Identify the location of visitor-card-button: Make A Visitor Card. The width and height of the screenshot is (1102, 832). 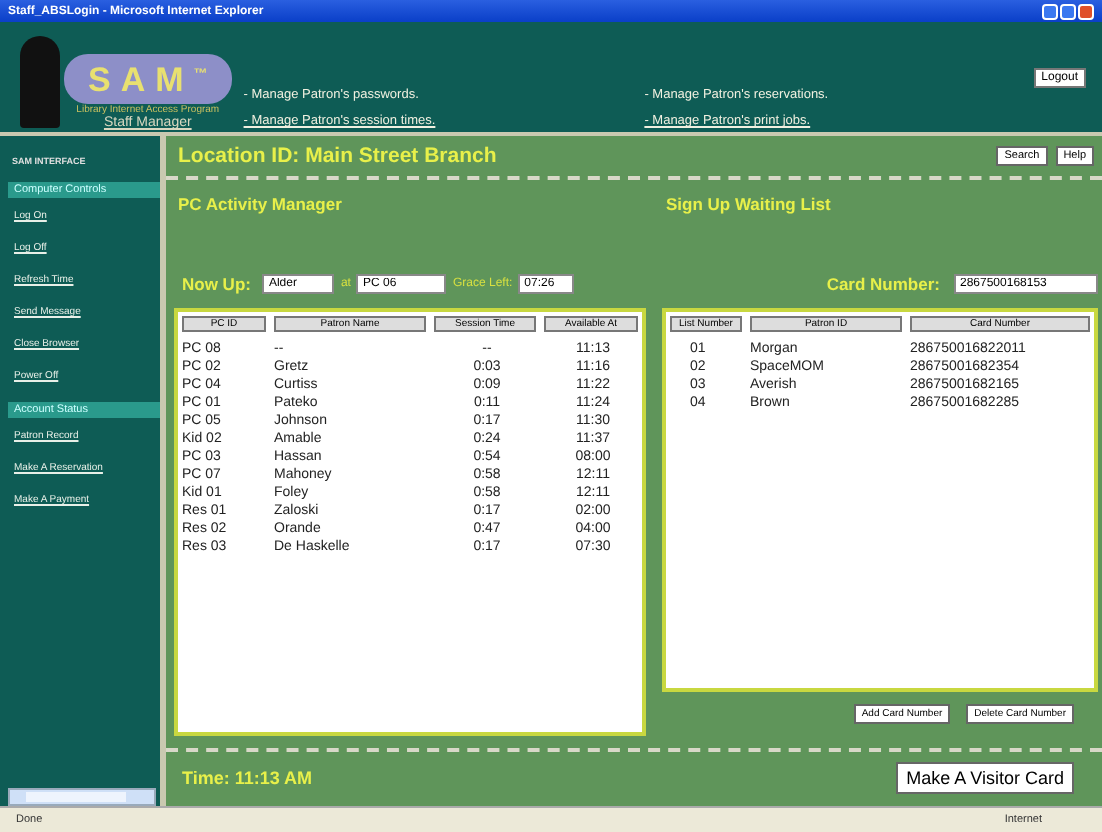
(985, 778).